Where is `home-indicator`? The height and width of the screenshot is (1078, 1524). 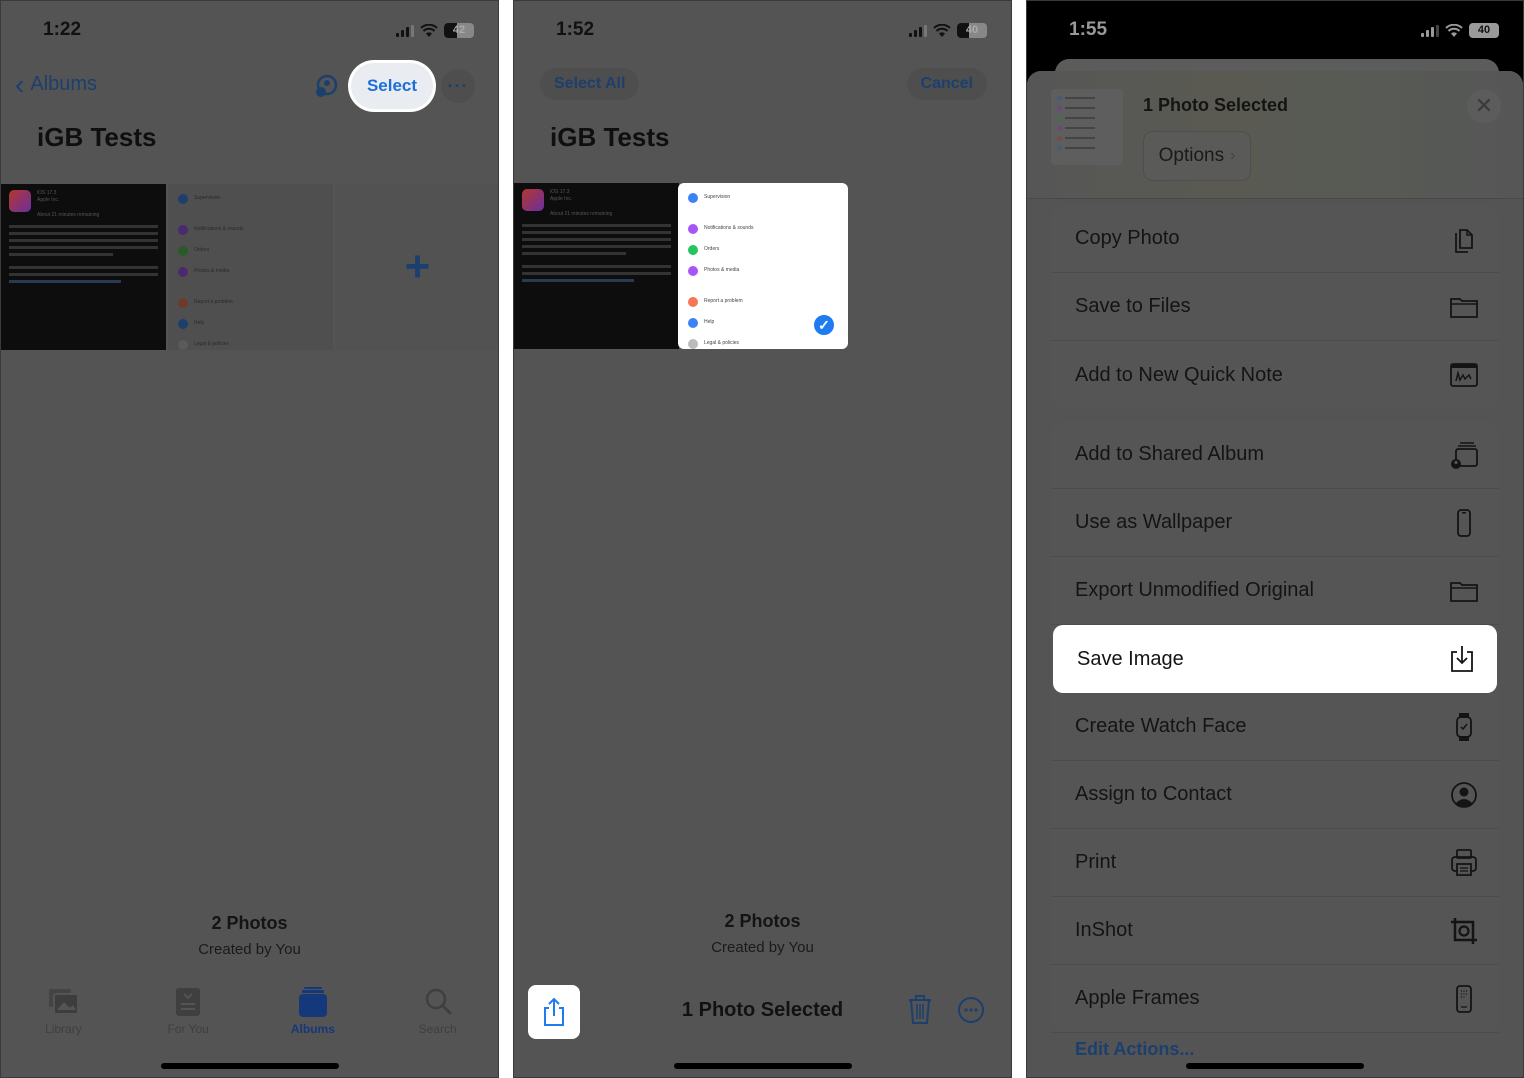
home-indicator is located at coordinates (1275, 1066).